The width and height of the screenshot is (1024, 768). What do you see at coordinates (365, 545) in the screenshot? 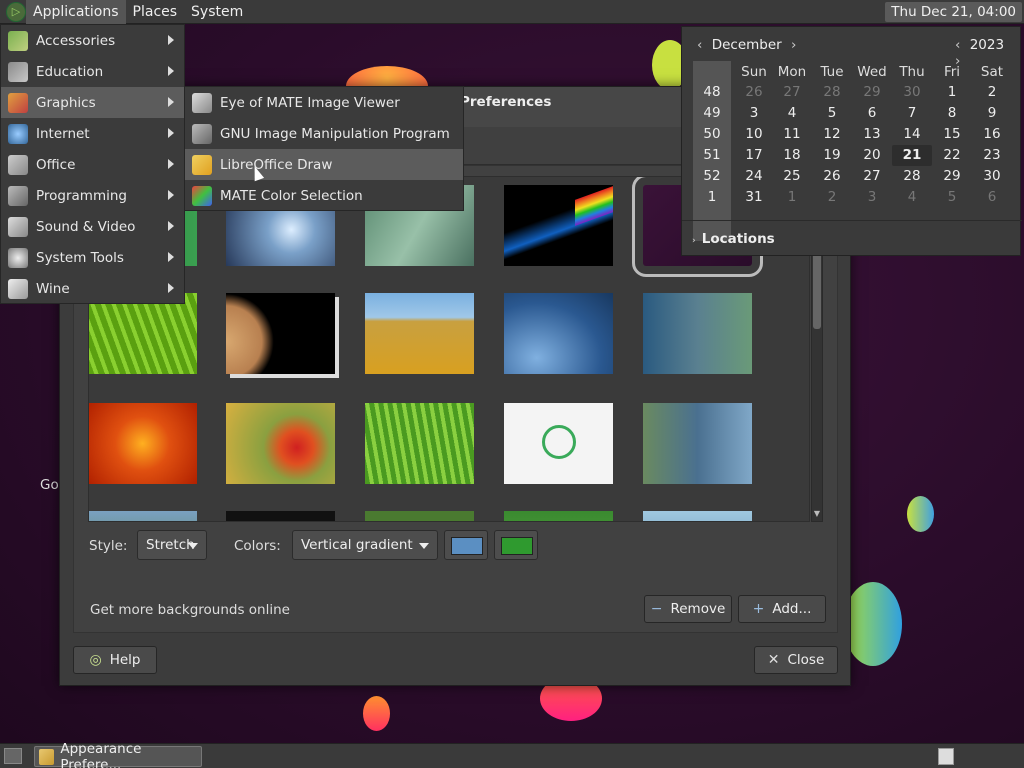
I see `colors-combo: Vertical gradient` at bounding box center [365, 545].